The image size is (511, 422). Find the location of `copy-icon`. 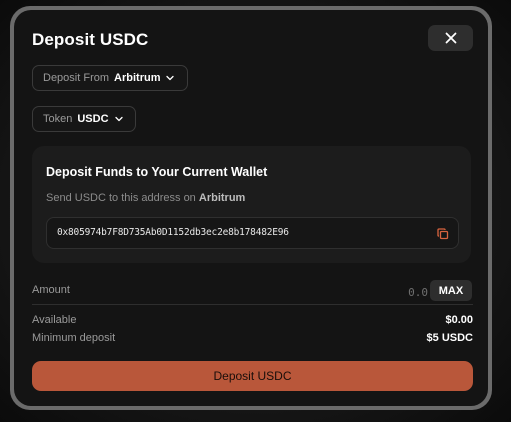

copy-icon is located at coordinates (443, 236).